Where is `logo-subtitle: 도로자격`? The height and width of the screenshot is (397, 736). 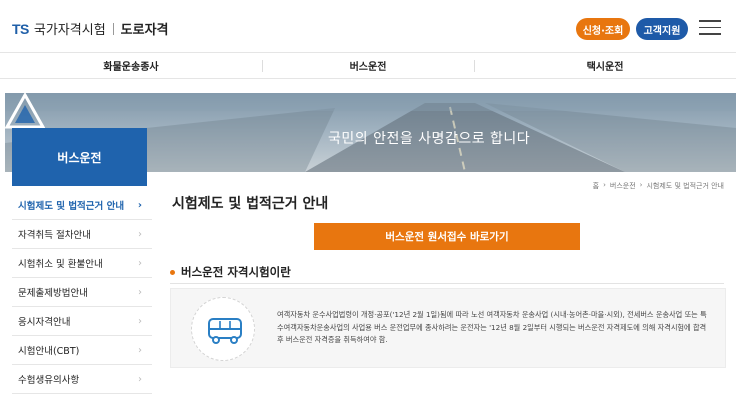
logo-subtitle: 도로자격 is located at coordinates (144, 30).